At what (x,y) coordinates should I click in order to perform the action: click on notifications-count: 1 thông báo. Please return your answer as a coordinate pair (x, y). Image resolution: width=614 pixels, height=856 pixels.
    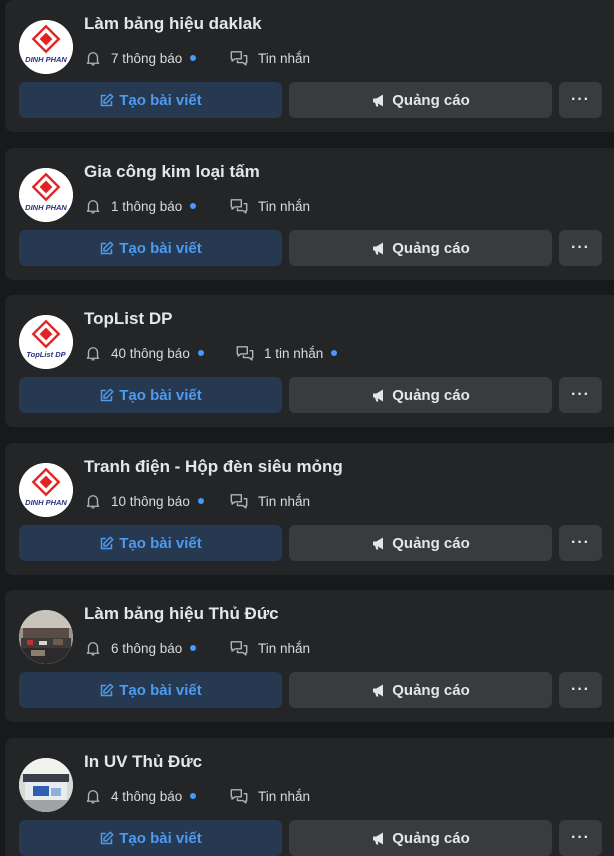
    Looking at the image, I should click on (147, 206).